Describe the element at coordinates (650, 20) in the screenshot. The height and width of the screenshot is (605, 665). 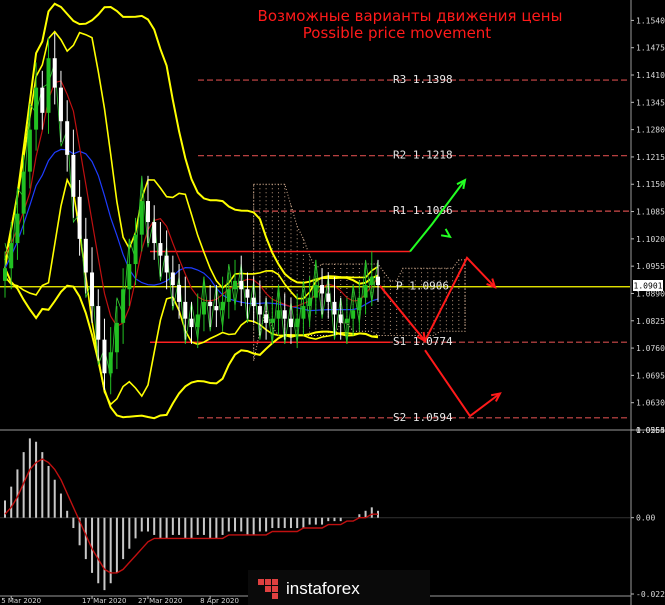
I see `price-tick-label: 1.1540` at that location.